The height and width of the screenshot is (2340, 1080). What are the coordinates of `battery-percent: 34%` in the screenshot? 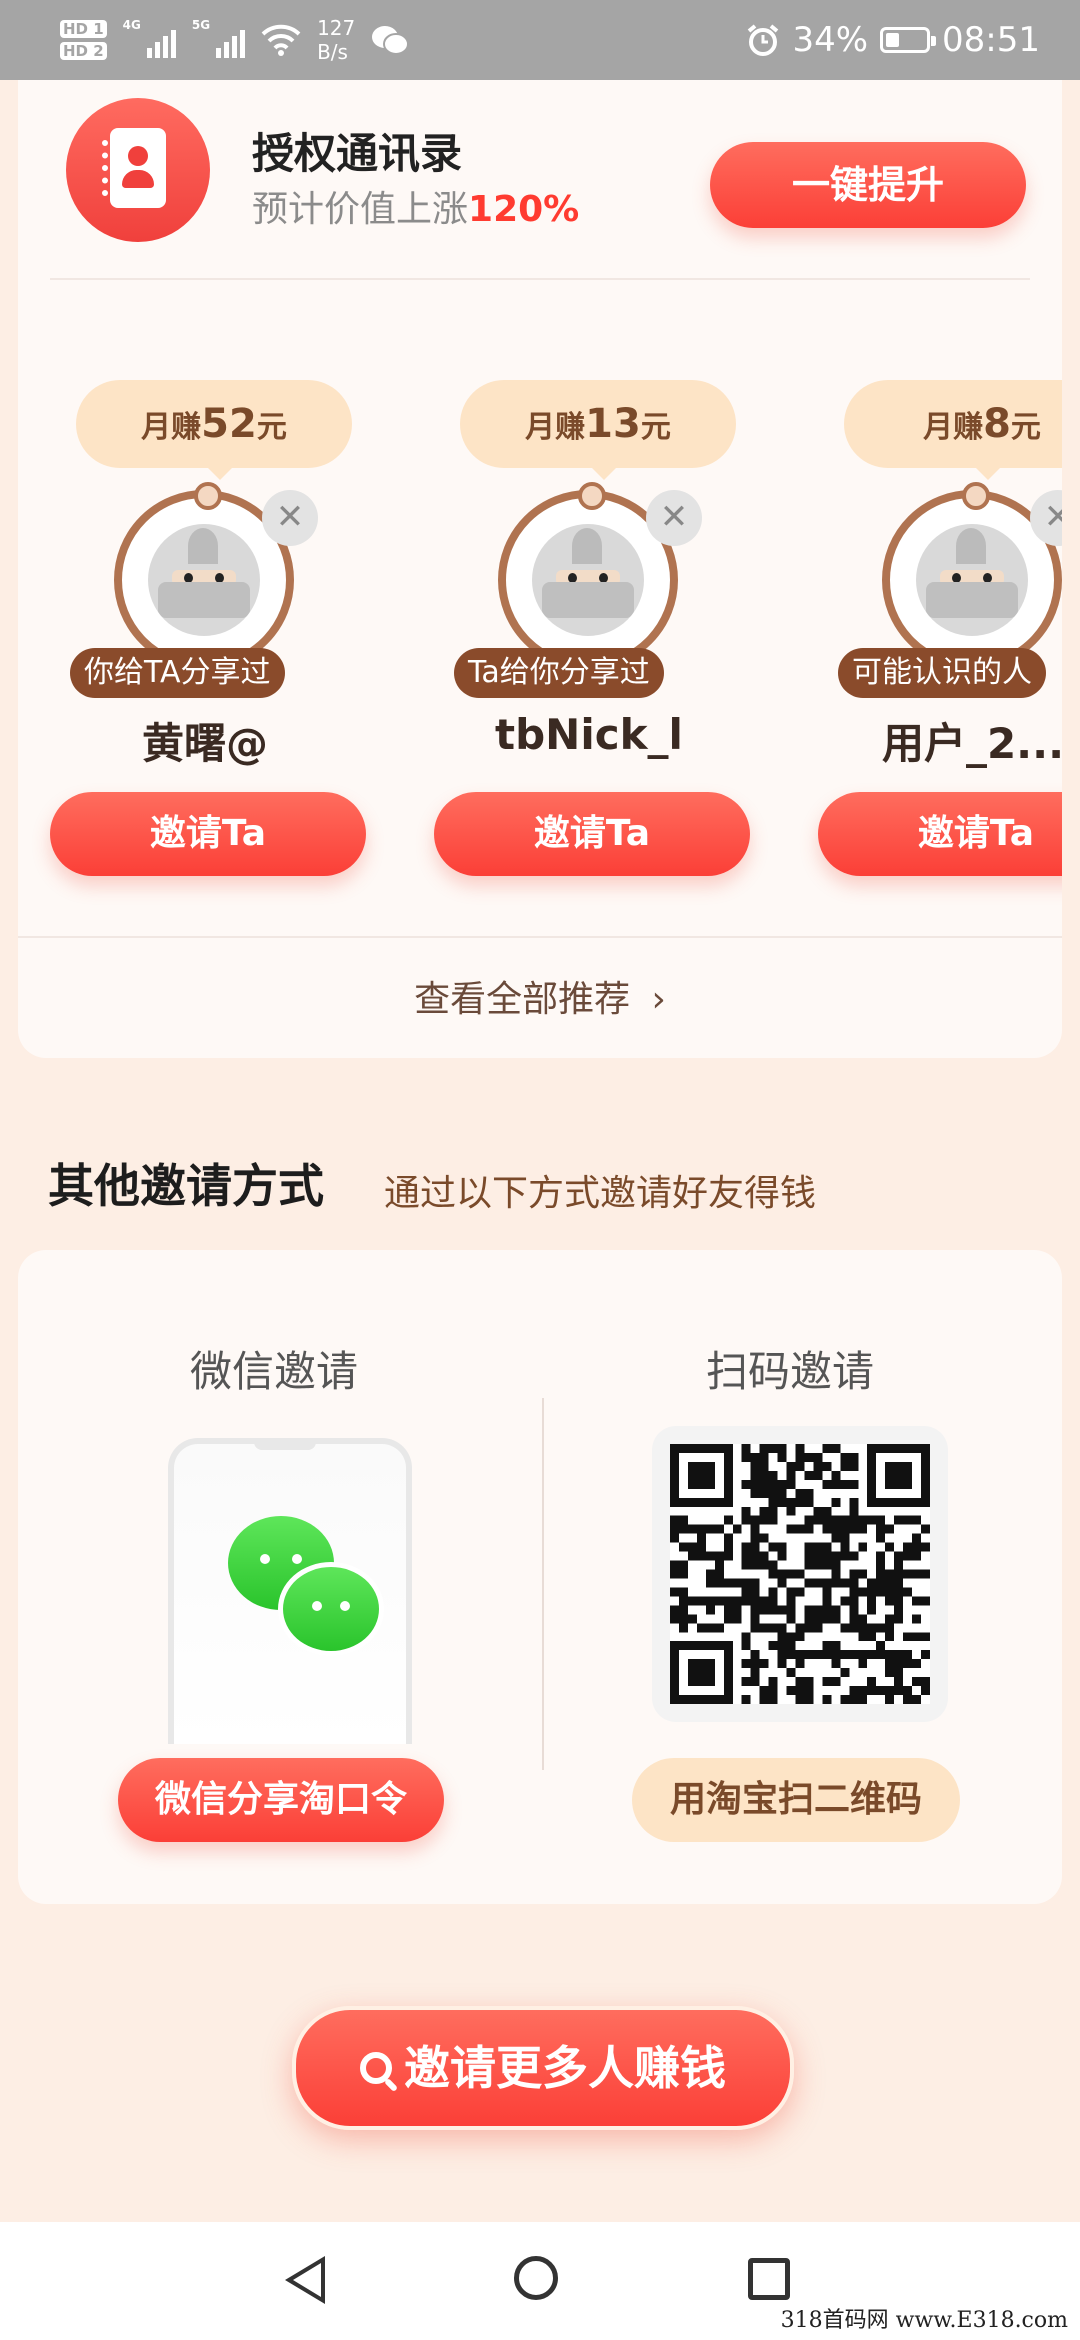 It's located at (830, 40).